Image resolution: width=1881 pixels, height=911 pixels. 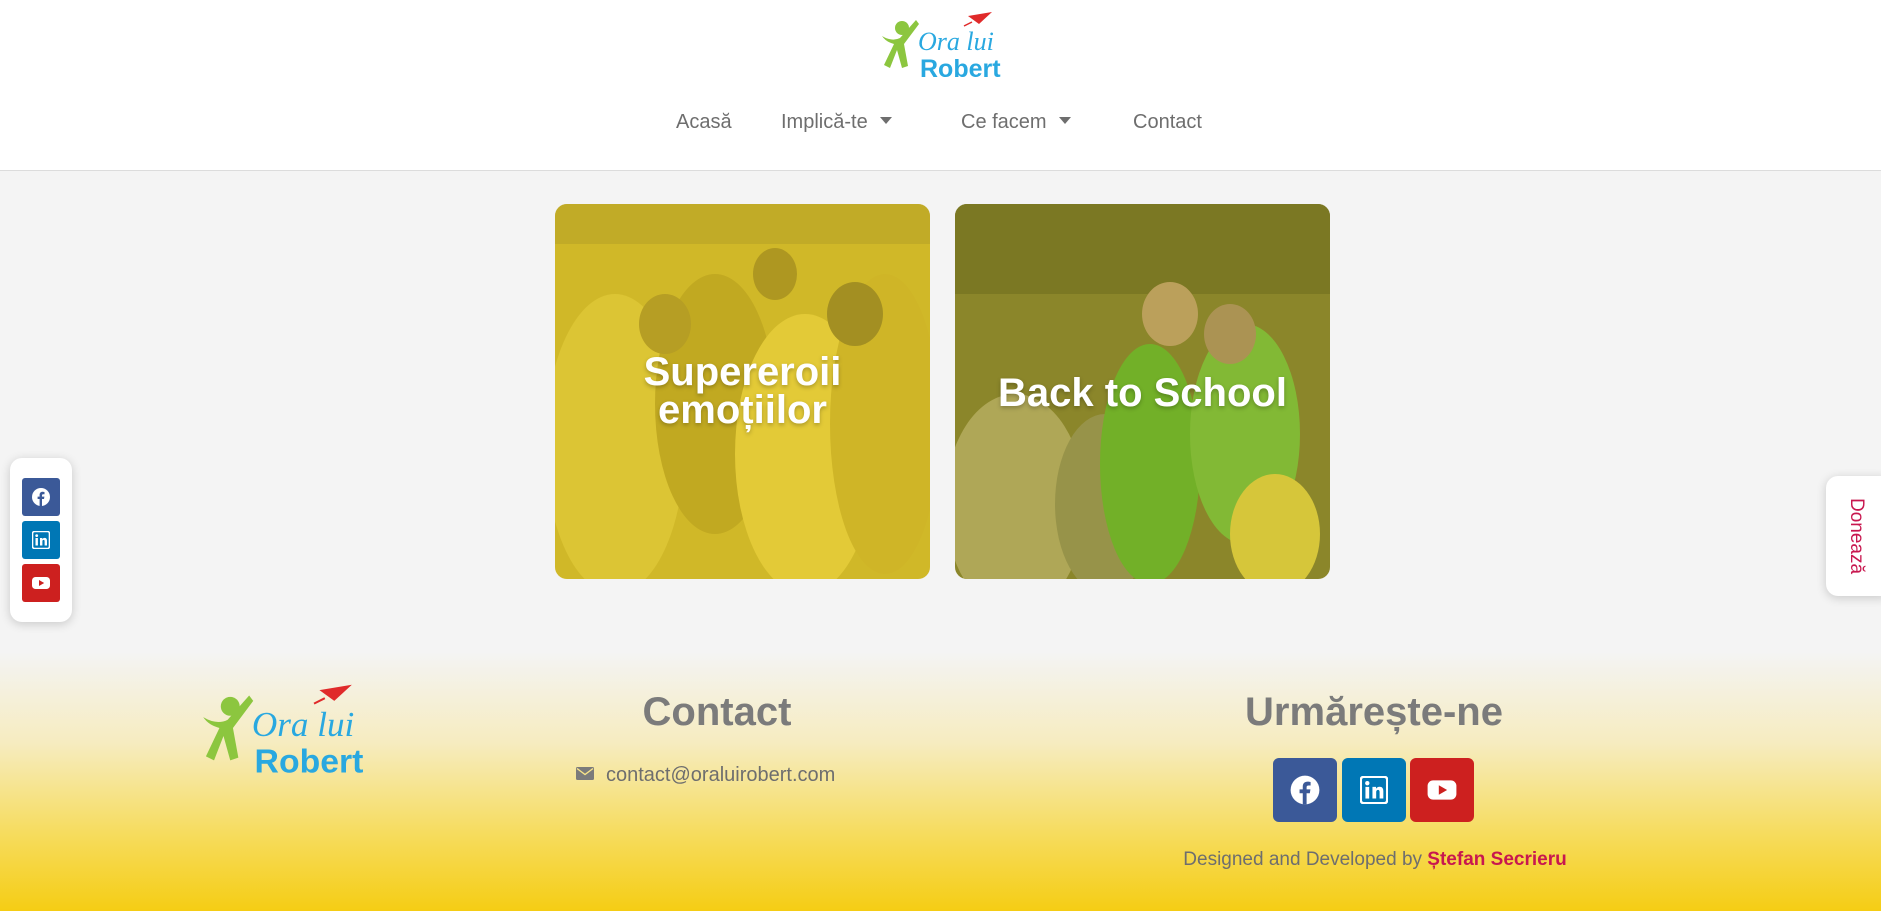 I want to click on linkedin-link, so click(x=41, y=540).